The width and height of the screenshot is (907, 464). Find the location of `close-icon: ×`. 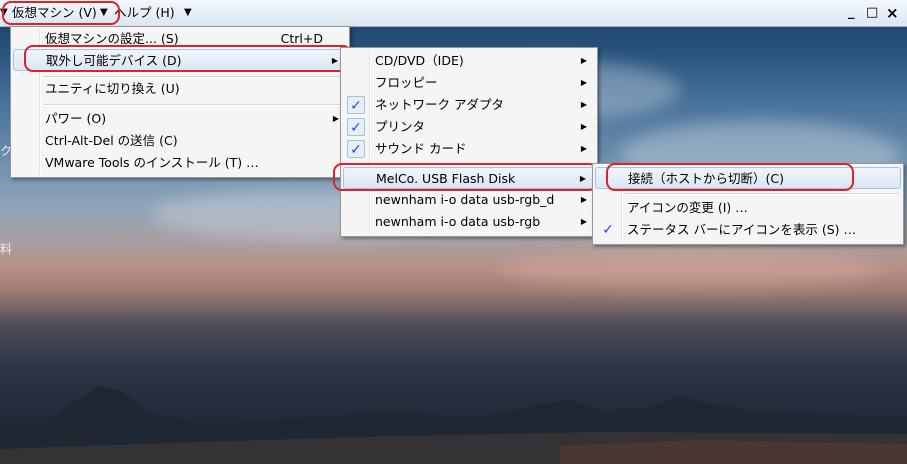

close-icon: × is located at coordinates (892, 13).